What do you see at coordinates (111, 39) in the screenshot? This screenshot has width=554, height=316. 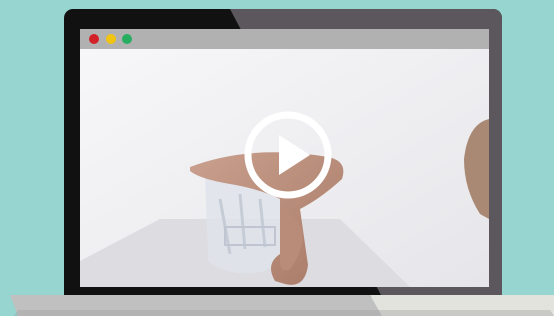 I see `minimize-dot` at bounding box center [111, 39].